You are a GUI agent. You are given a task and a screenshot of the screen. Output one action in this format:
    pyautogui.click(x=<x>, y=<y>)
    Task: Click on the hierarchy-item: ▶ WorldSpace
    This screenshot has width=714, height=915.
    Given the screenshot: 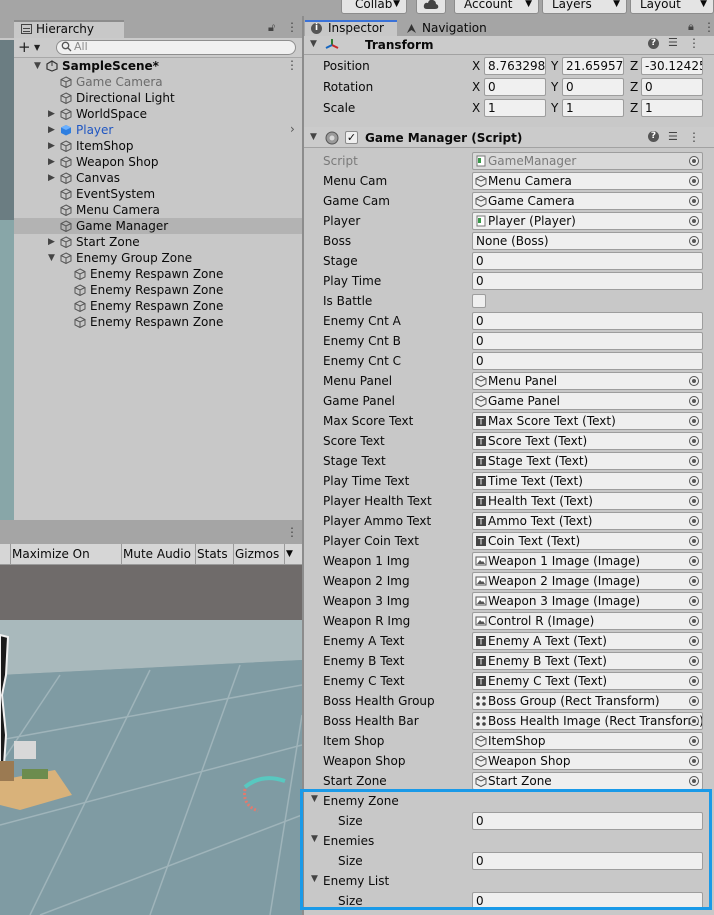 What is the action you would take?
    pyautogui.click(x=158, y=114)
    